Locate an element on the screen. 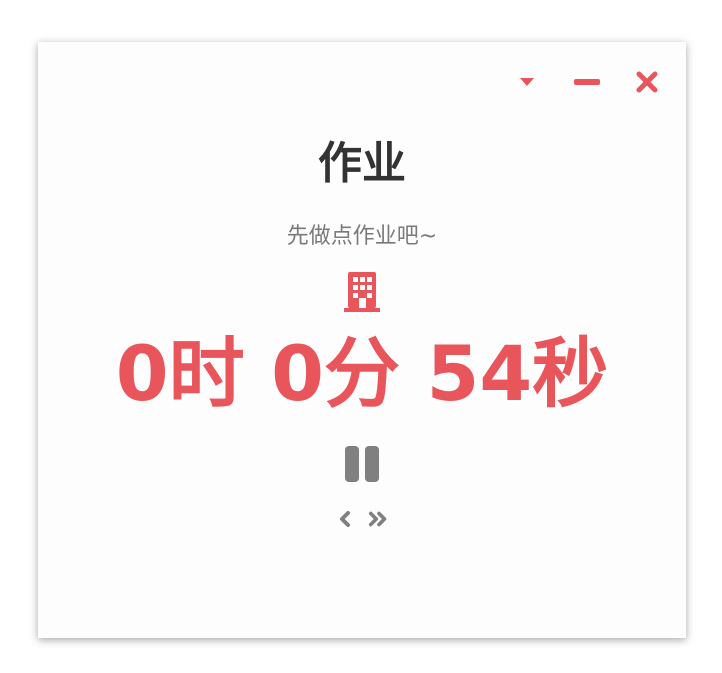 The width and height of the screenshot is (722, 673). close-button is located at coordinates (647, 82).